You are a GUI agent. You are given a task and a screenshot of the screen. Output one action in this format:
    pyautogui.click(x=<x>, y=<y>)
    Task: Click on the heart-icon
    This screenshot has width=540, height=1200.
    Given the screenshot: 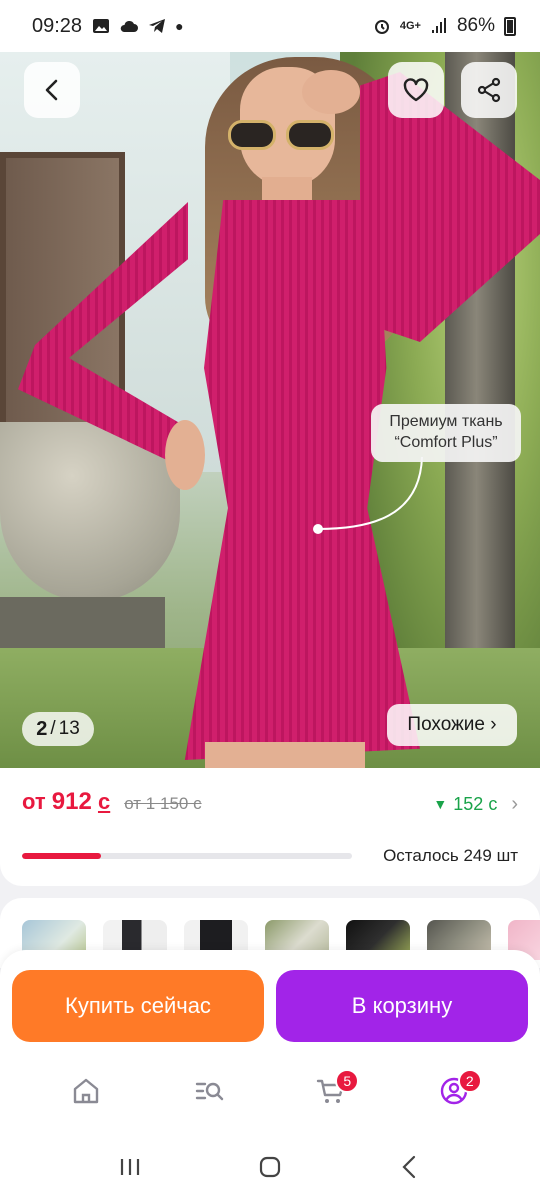 What is the action you would take?
    pyautogui.click(x=416, y=90)
    